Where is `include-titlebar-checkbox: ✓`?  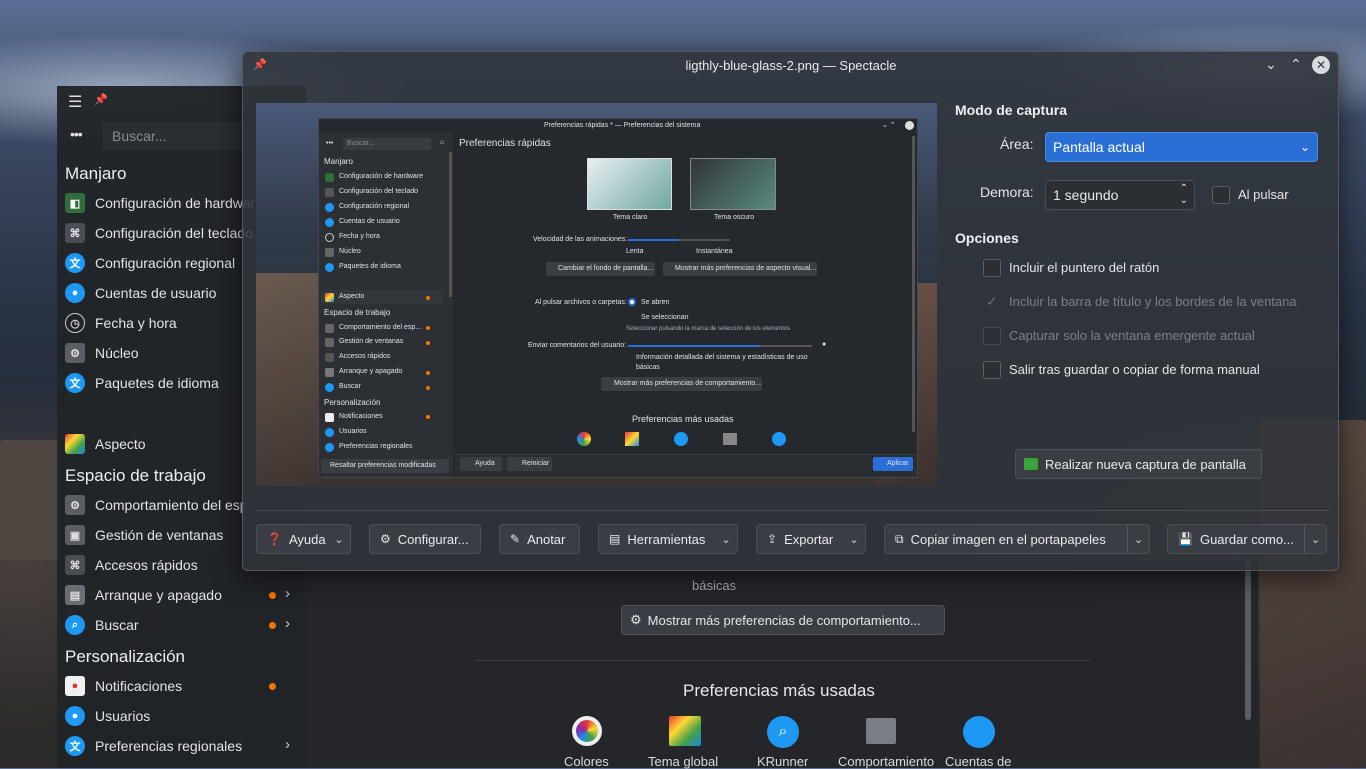 include-titlebar-checkbox: ✓ is located at coordinates (992, 301).